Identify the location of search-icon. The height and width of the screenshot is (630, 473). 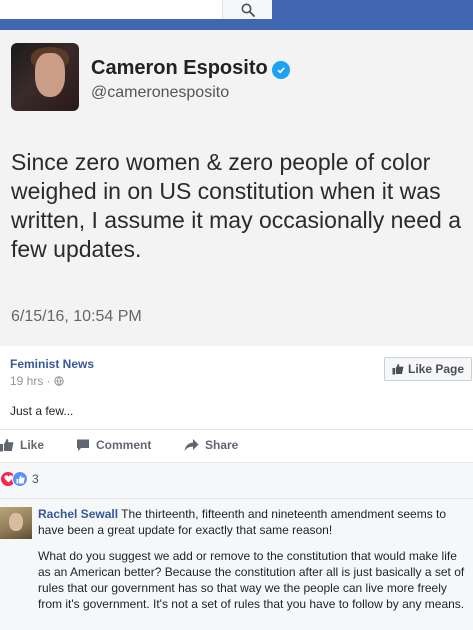
(248, 10).